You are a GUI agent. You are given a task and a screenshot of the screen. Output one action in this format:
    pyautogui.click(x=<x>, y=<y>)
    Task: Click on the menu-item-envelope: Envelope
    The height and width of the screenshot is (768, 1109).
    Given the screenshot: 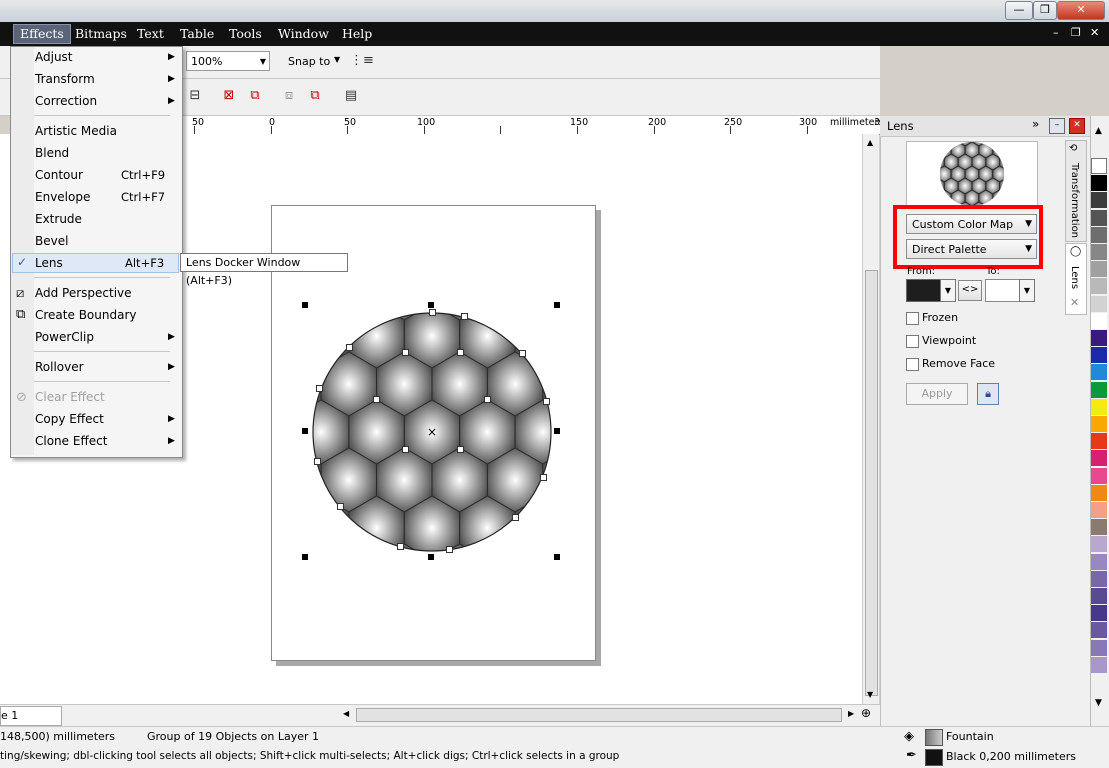 What is the action you would take?
    pyautogui.click(x=62, y=197)
    